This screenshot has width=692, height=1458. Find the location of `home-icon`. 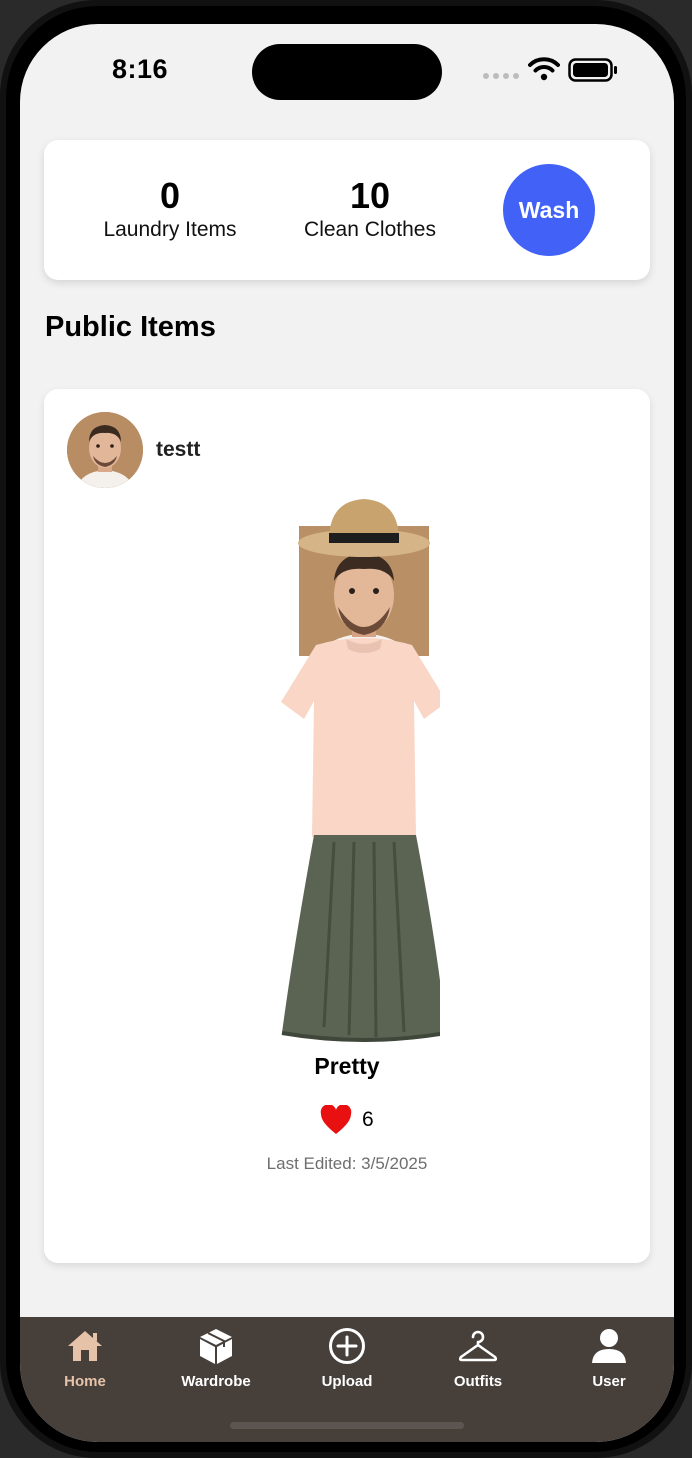

home-icon is located at coordinates (85, 1346).